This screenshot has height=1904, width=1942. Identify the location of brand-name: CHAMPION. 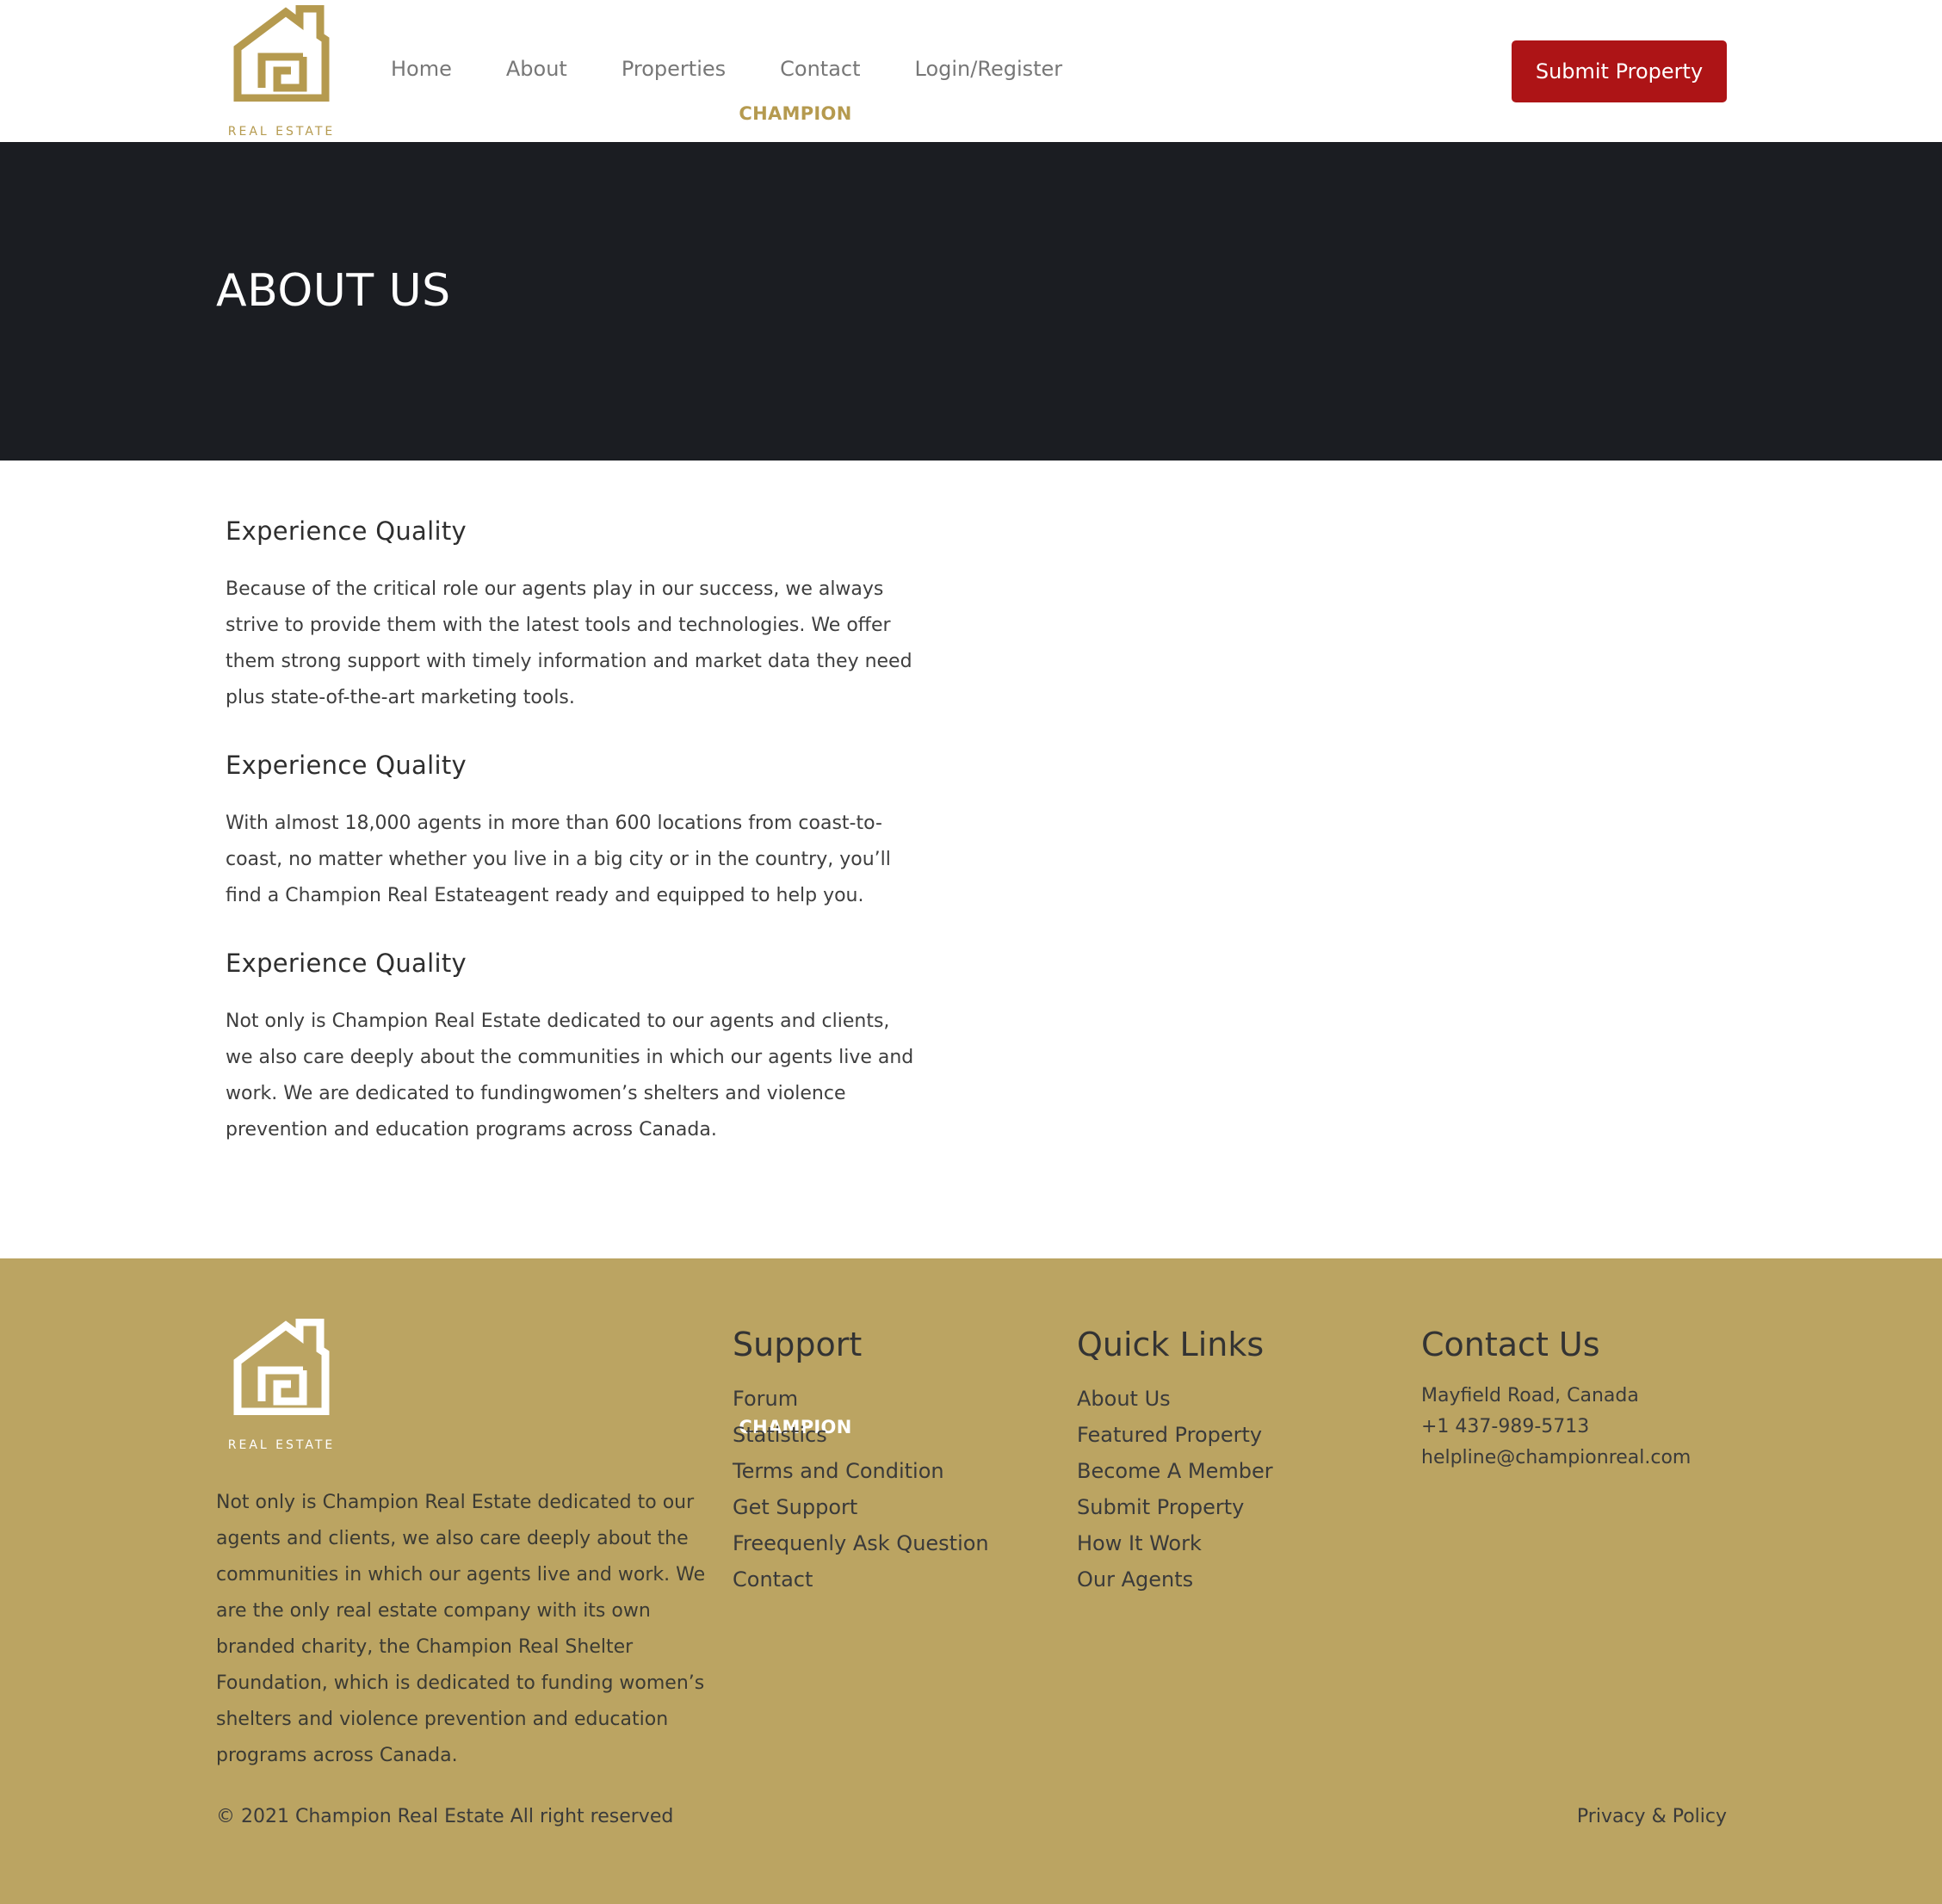
(795, 114).